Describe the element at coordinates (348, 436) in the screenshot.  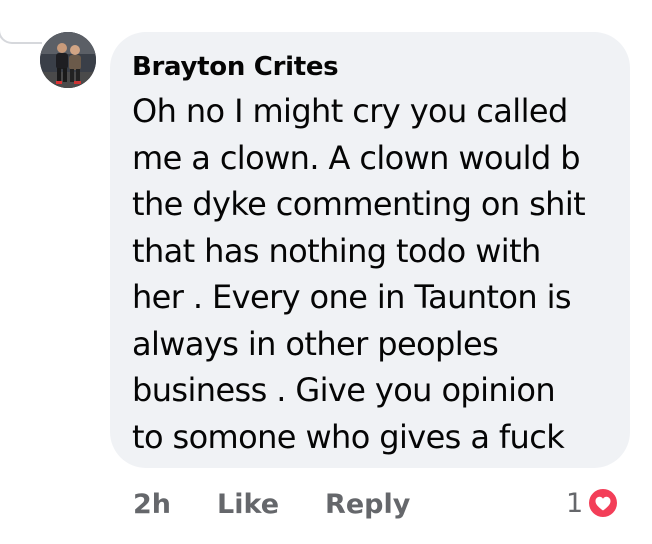
I see `comment-text-line: to somone who gives a fuck` at that location.